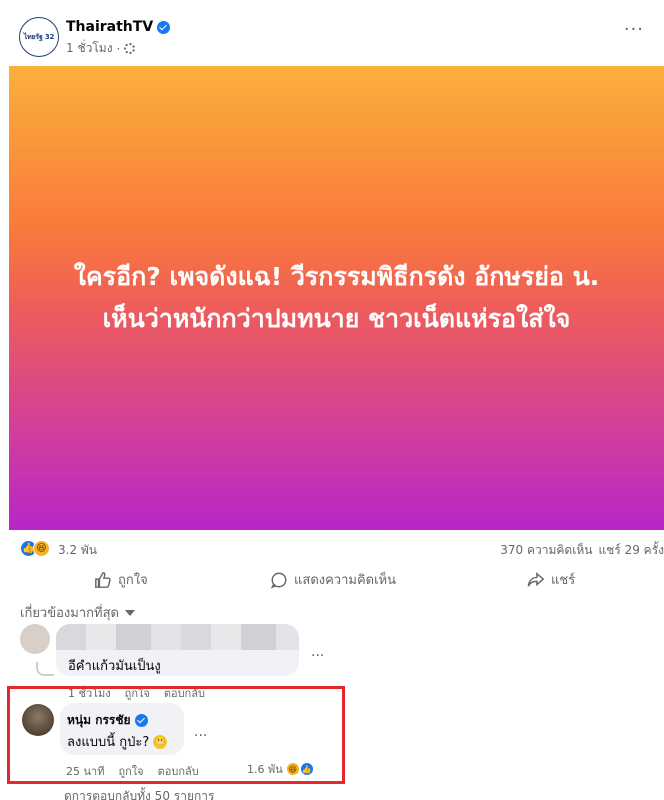  Describe the element at coordinates (109, 27) in the screenshot. I see `page-name-label: ThairathTV` at that location.